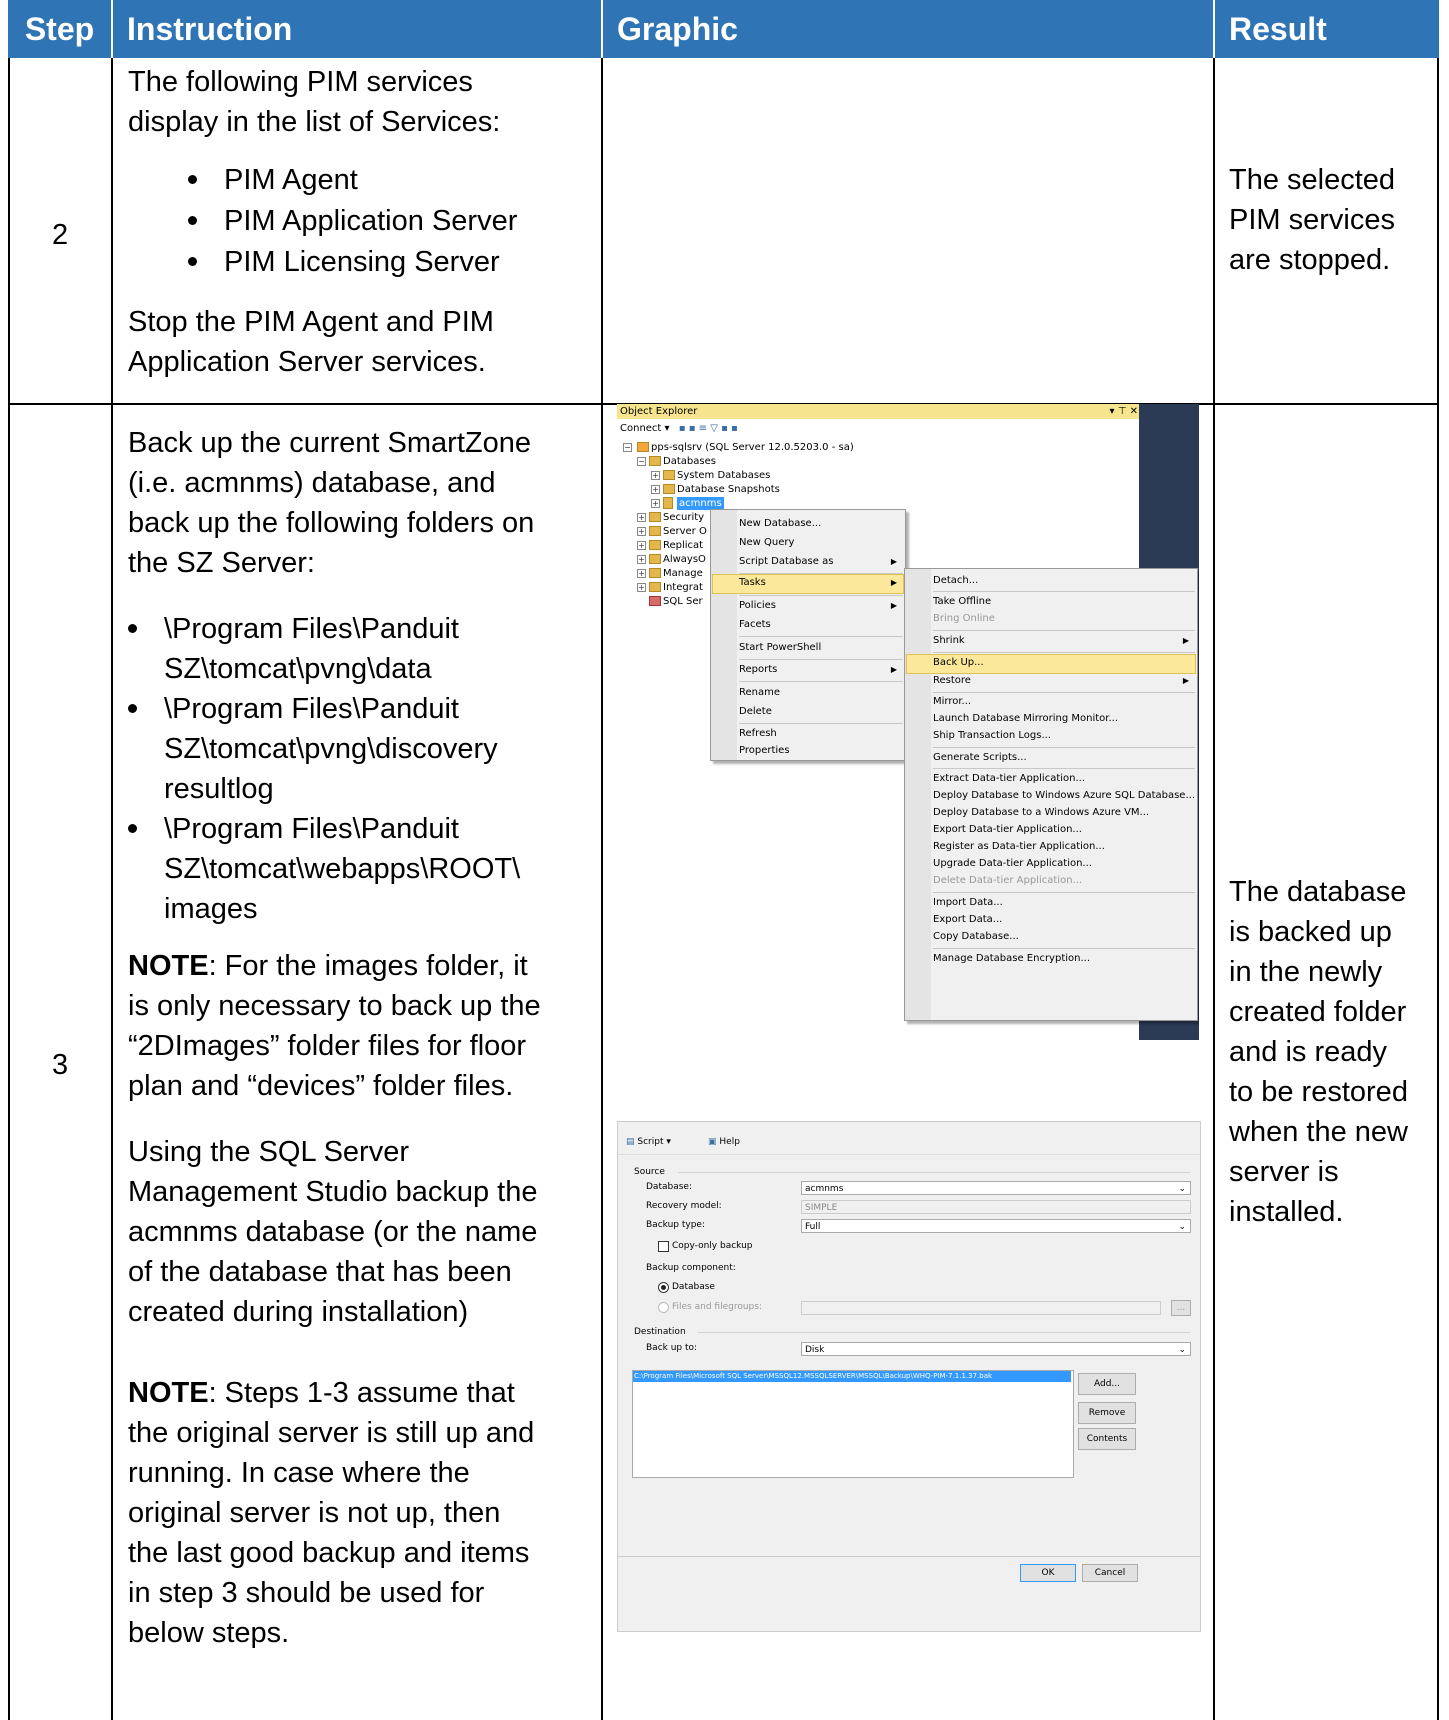 This screenshot has height=1720, width=1449. Describe the element at coordinates (766, 543) in the screenshot. I see `menu-item: New Query` at that location.